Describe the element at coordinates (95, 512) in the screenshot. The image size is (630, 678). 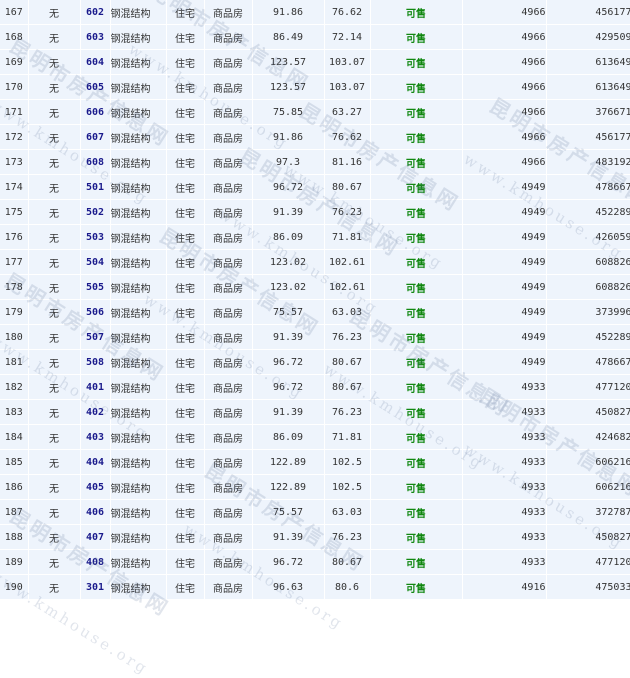
I see `room-number-link: 406` at that location.